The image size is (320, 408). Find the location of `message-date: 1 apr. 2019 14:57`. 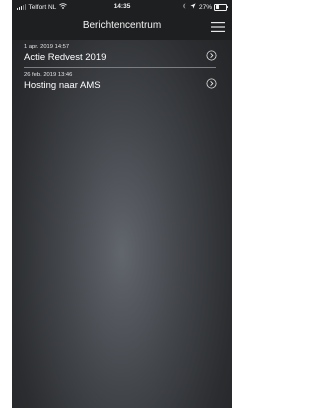

message-date: 1 apr. 2019 14:57 is located at coordinates (47, 47).